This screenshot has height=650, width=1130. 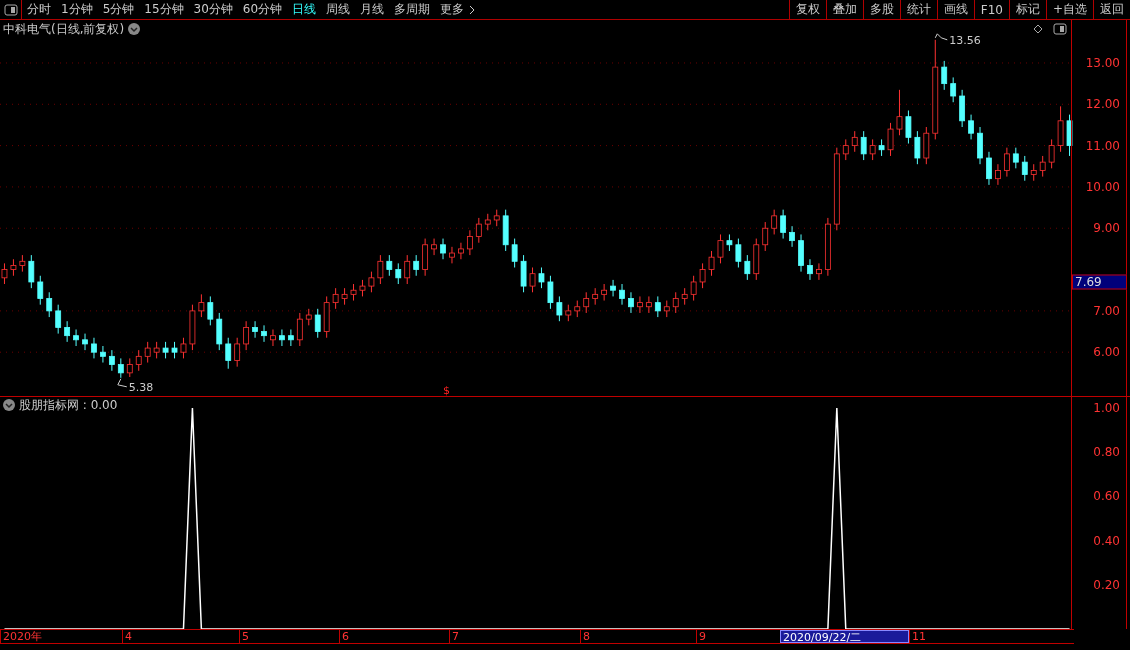 What do you see at coordinates (638, 636) in the screenshot?
I see `date-label: 8` at bounding box center [638, 636].